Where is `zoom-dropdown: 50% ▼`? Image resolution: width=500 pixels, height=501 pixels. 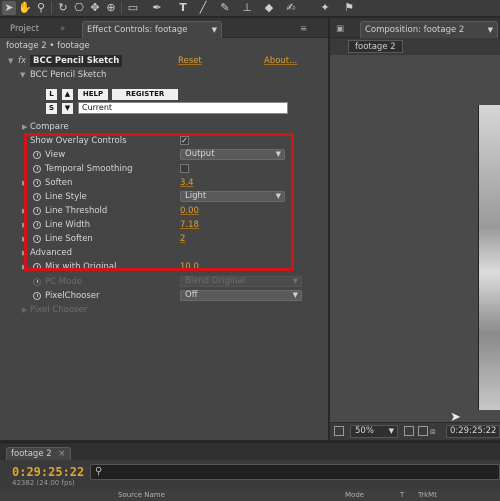 zoom-dropdown: 50% ▼ is located at coordinates (374, 431).